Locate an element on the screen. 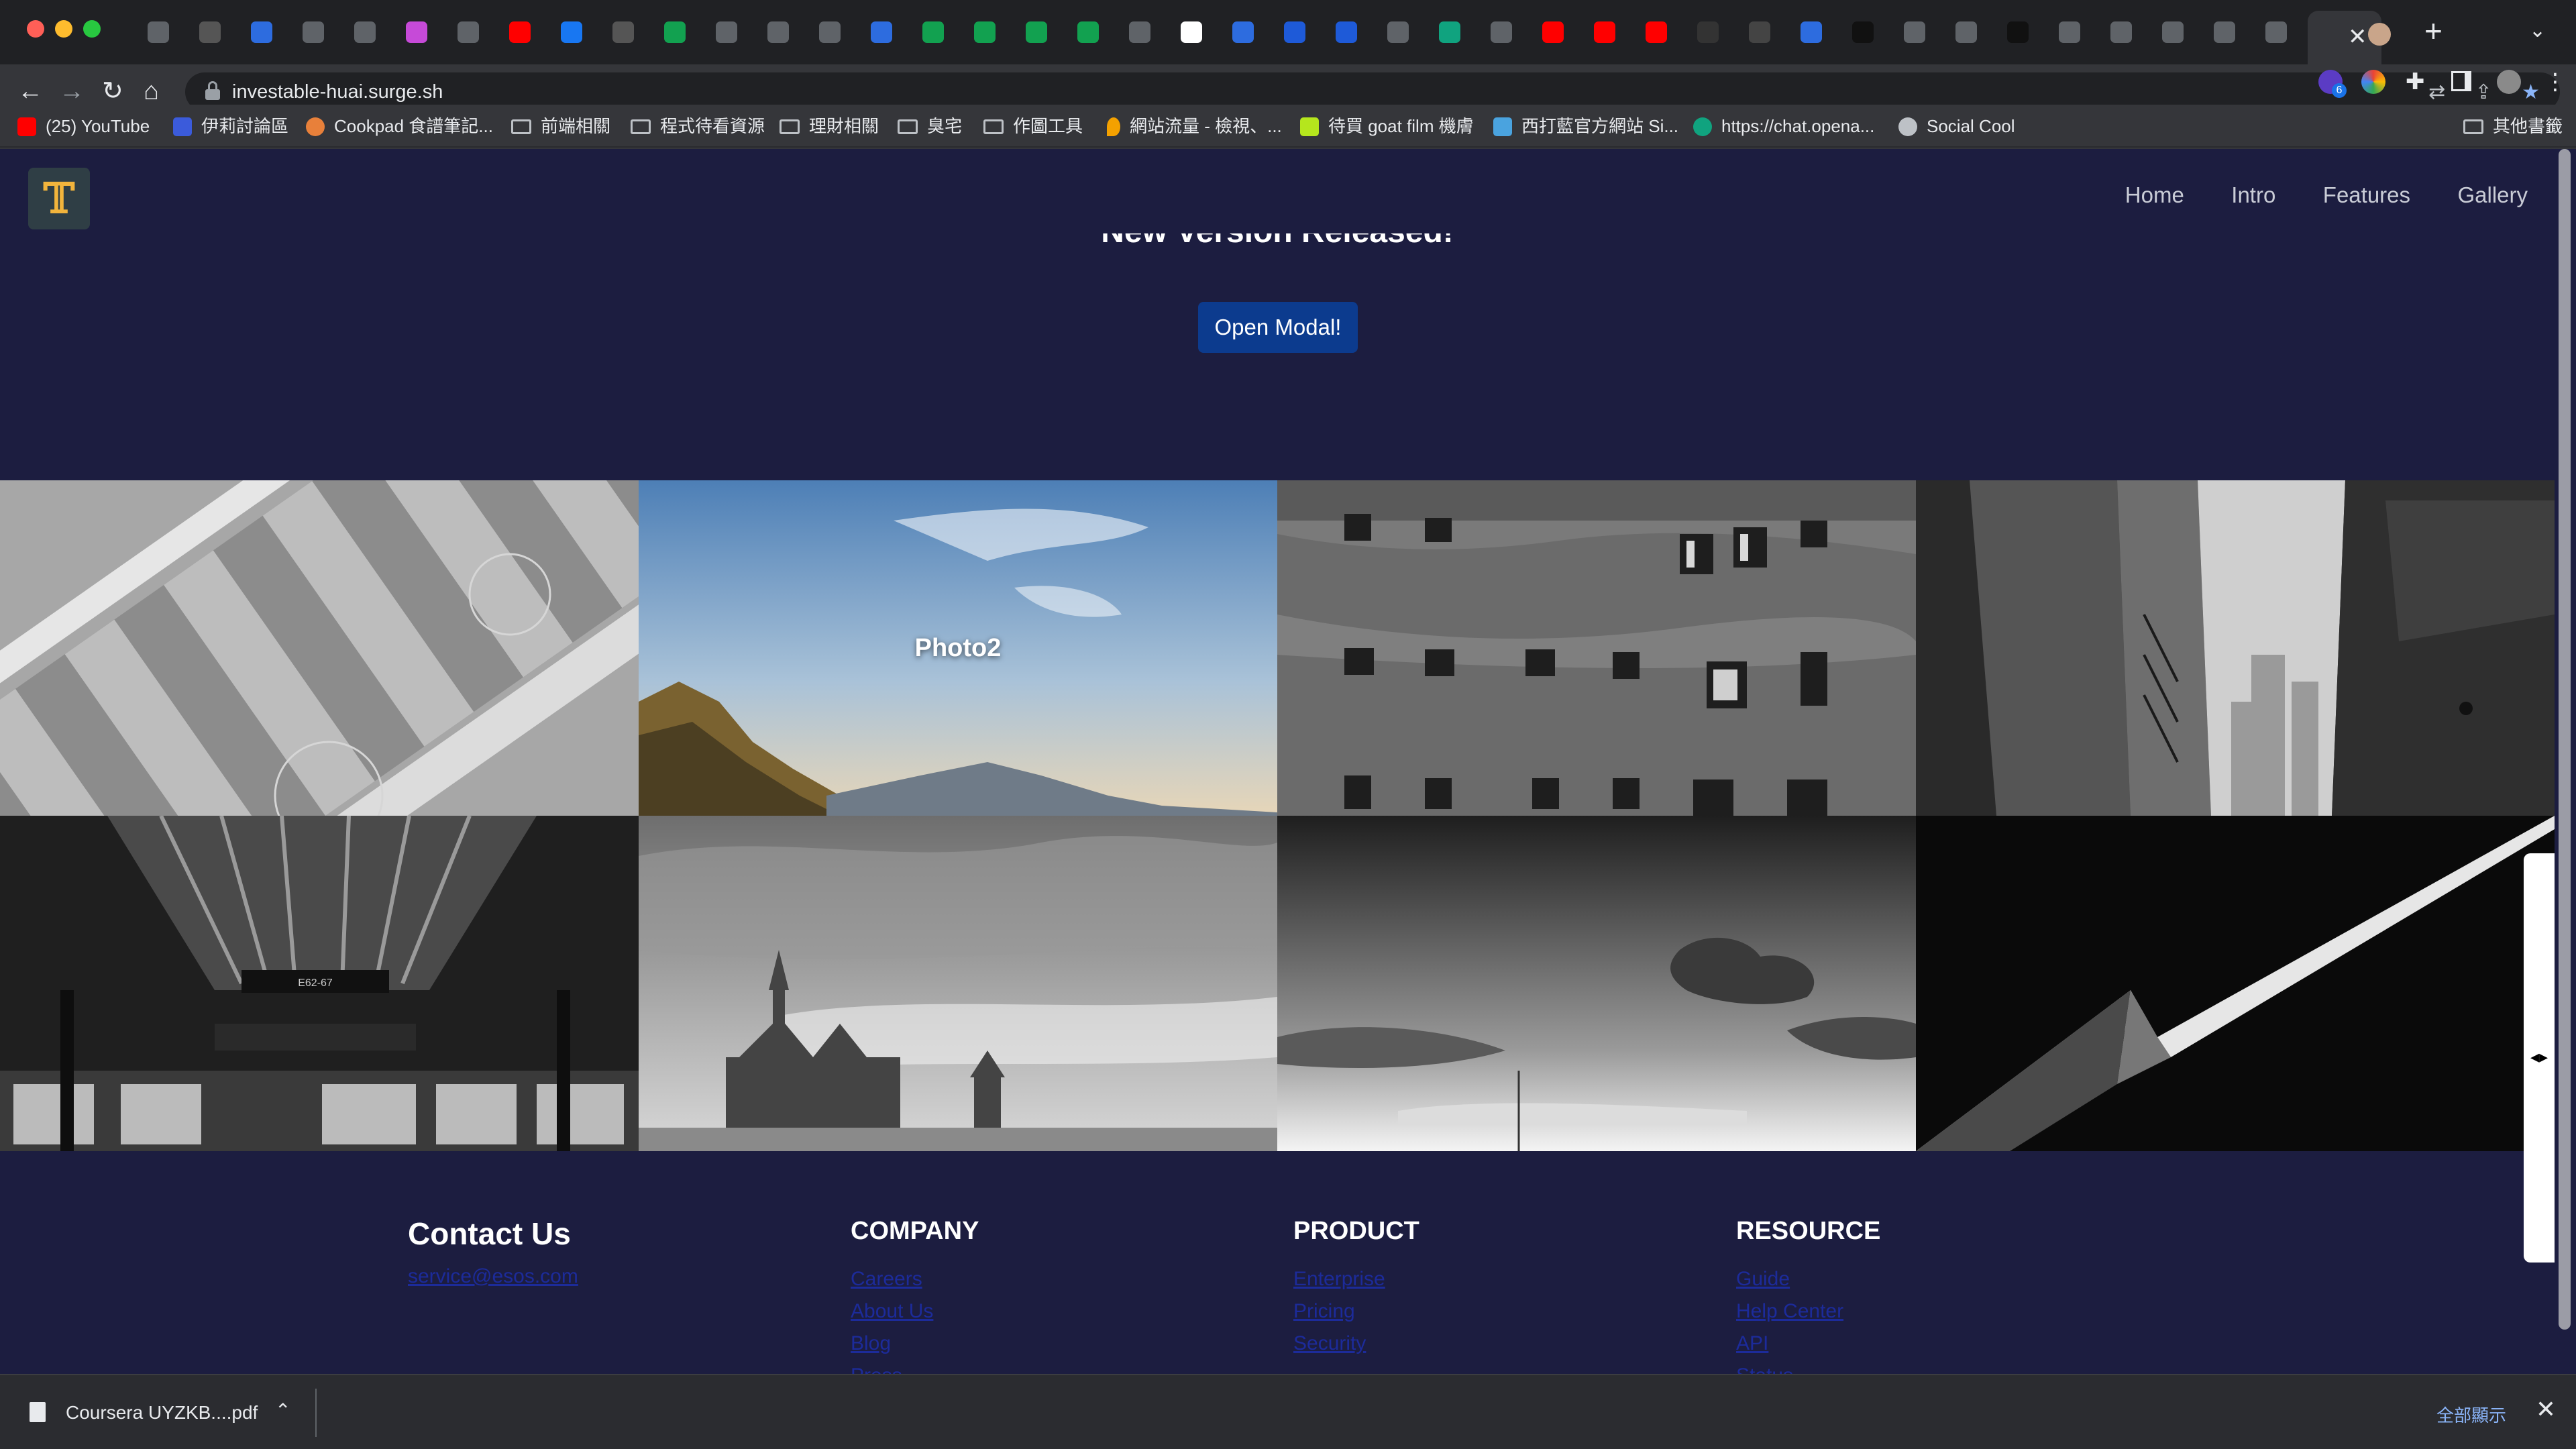  gallery-photo-2: Photo2 is located at coordinates (958, 648).